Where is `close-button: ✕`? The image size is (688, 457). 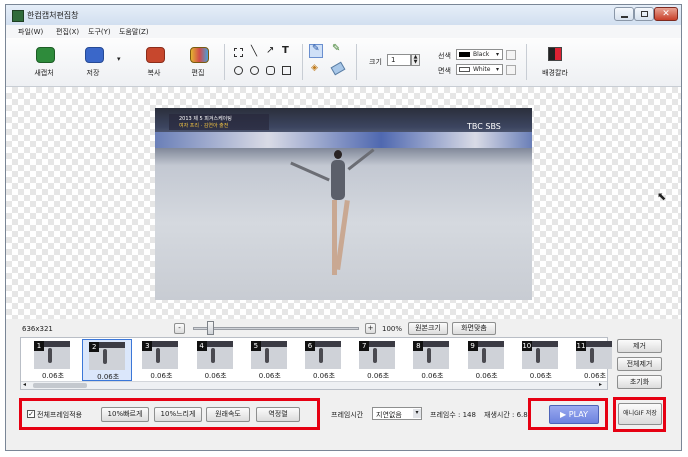 close-button: ✕ is located at coordinates (666, 14).